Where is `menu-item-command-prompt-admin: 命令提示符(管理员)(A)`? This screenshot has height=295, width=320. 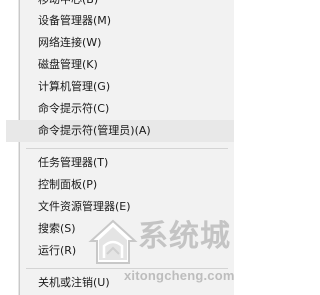
menu-item-command-prompt-admin: 命令提示符(管理员)(A) is located at coordinates (120, 131).